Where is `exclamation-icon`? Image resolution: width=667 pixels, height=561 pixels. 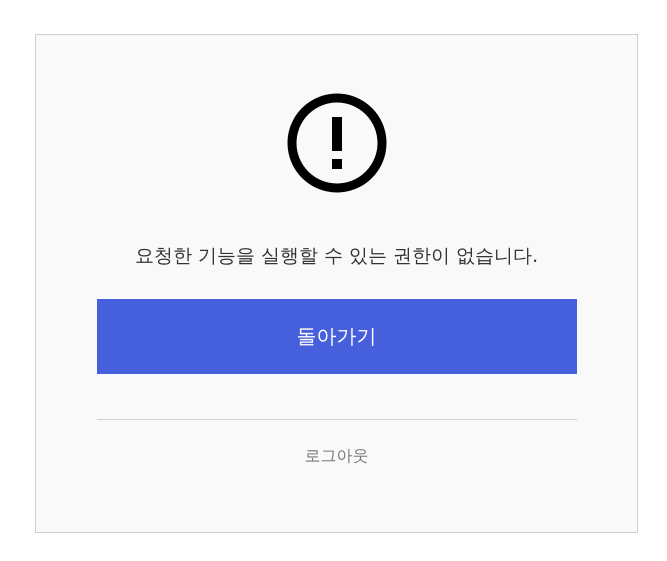
exclamation-icon is located at coordinates (336, 143).